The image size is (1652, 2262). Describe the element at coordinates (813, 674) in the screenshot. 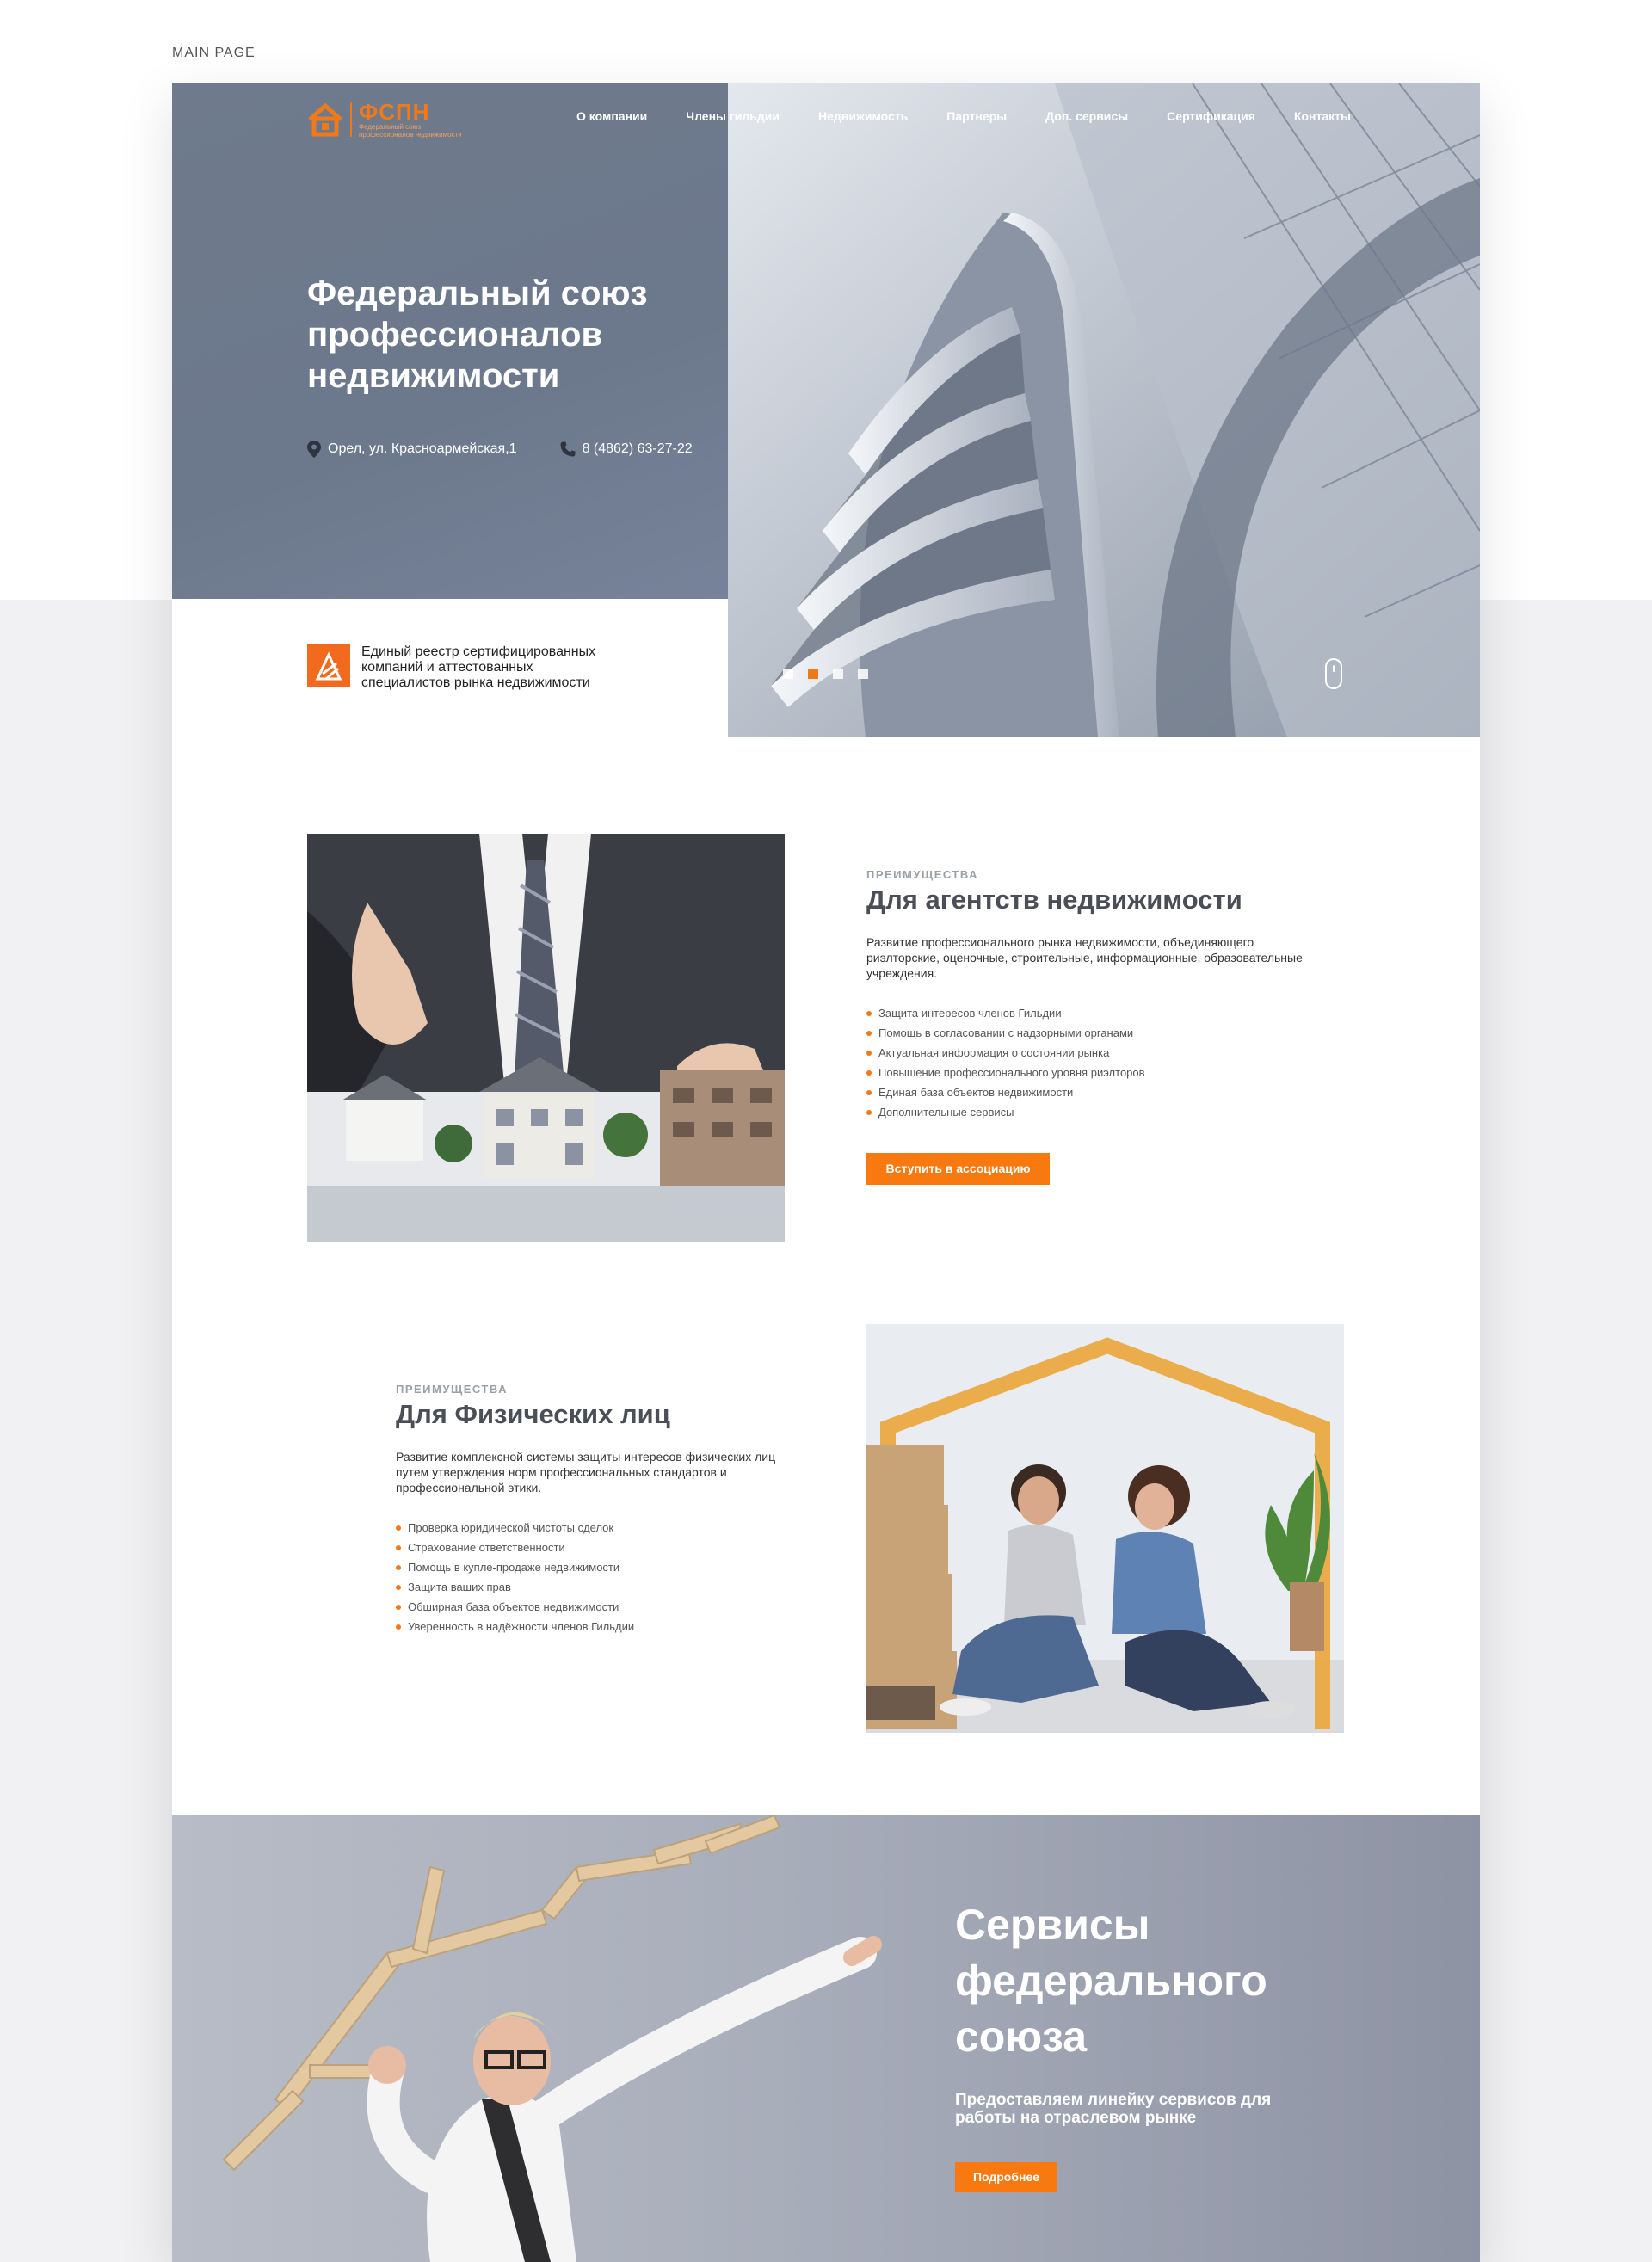

I see `slider-dot-active` at that location.